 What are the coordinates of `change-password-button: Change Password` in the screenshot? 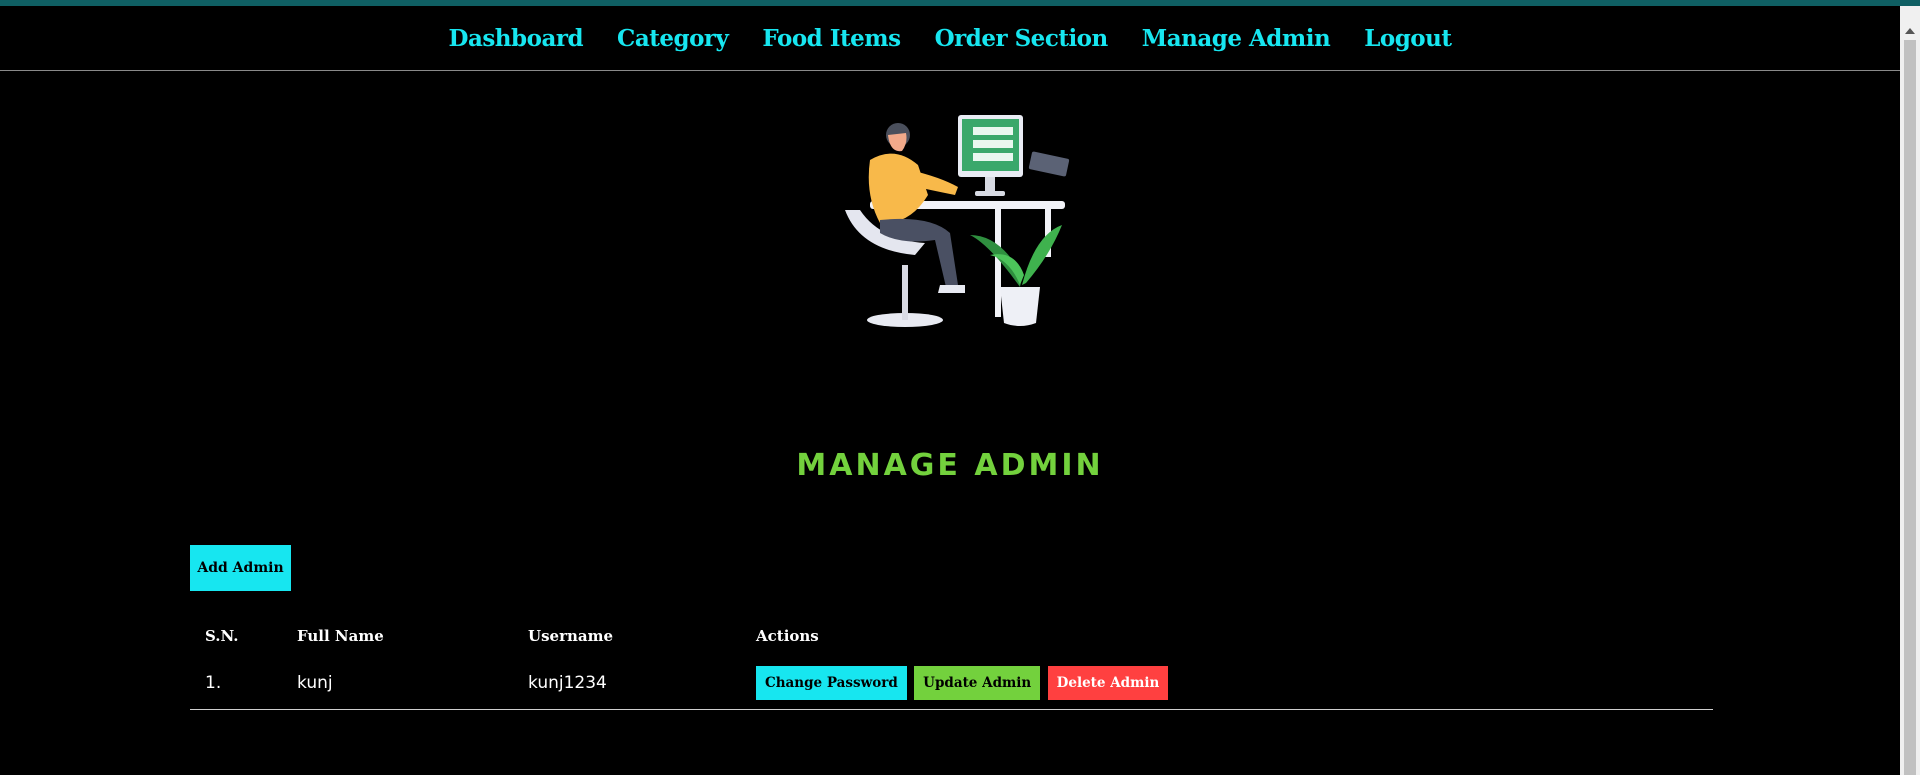 It's located at (831, 683).